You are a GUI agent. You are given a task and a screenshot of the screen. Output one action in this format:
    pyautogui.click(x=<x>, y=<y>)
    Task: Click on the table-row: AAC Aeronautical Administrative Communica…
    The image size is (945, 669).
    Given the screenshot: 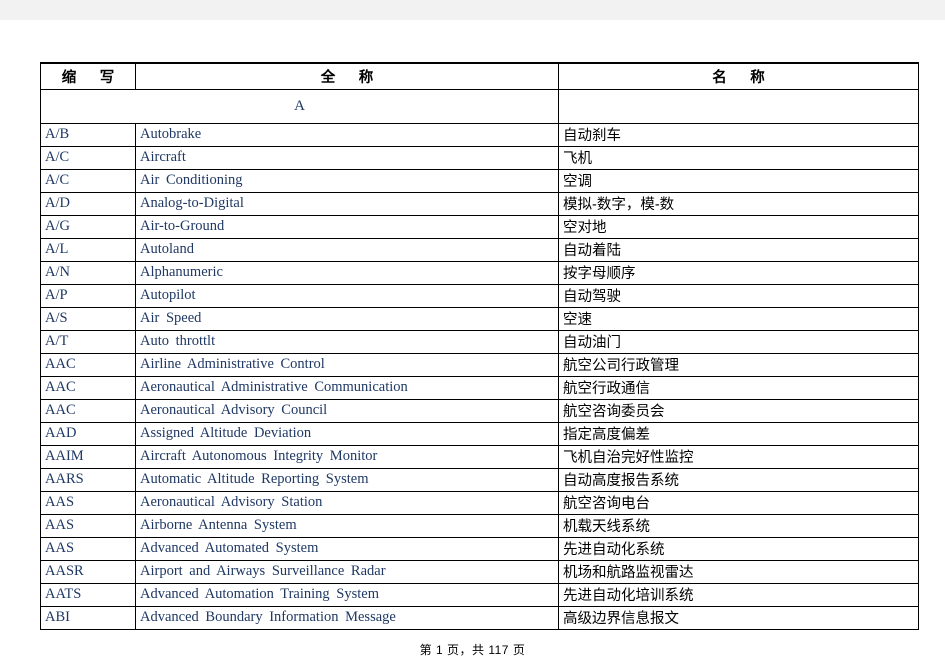 What is the action you would take?
    pyautogui.click(x=479, y=387)
    